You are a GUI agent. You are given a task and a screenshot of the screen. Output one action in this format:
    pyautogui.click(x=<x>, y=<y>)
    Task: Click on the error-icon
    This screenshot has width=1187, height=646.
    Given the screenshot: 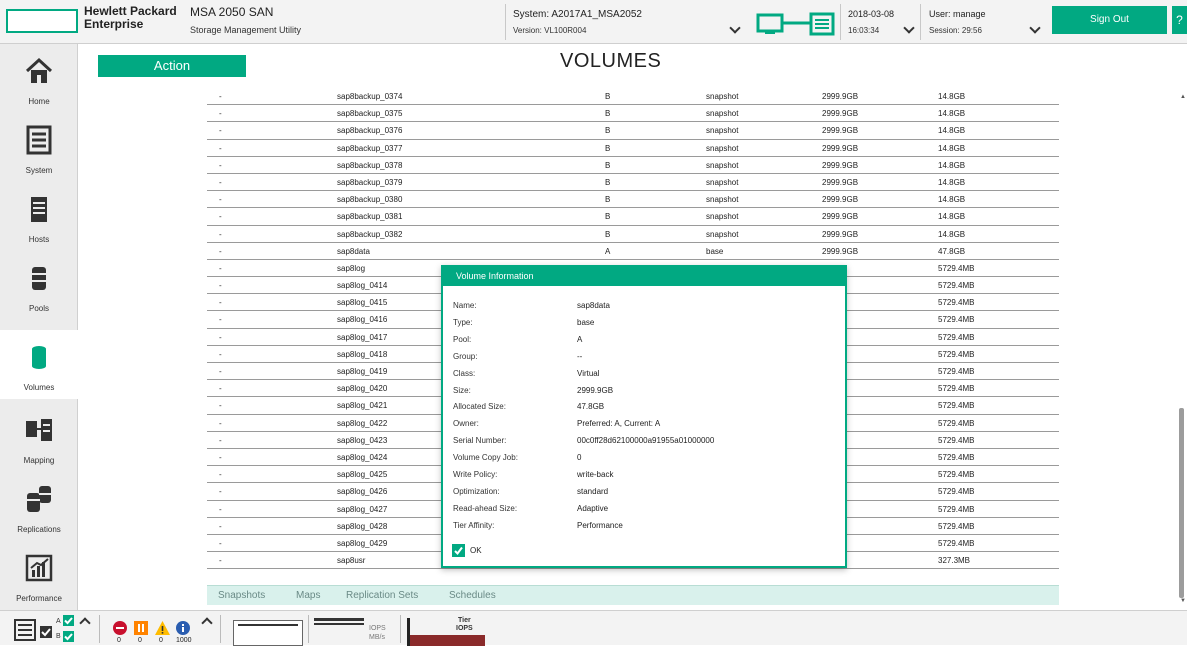 What is the action you would take?
    pyautogui.click(x=120, y=628)
    